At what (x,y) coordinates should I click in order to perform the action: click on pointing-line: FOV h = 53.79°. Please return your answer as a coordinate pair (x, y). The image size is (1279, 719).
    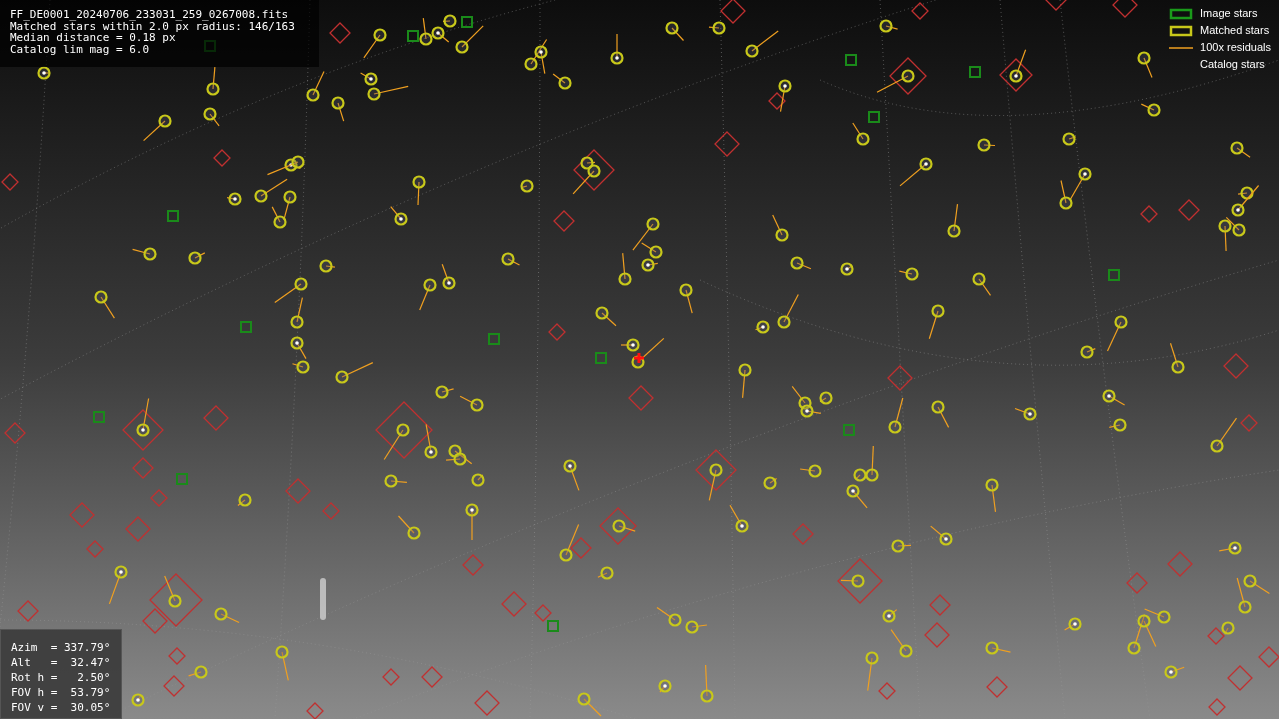
    Looking at the image, I should click on (61, 692).